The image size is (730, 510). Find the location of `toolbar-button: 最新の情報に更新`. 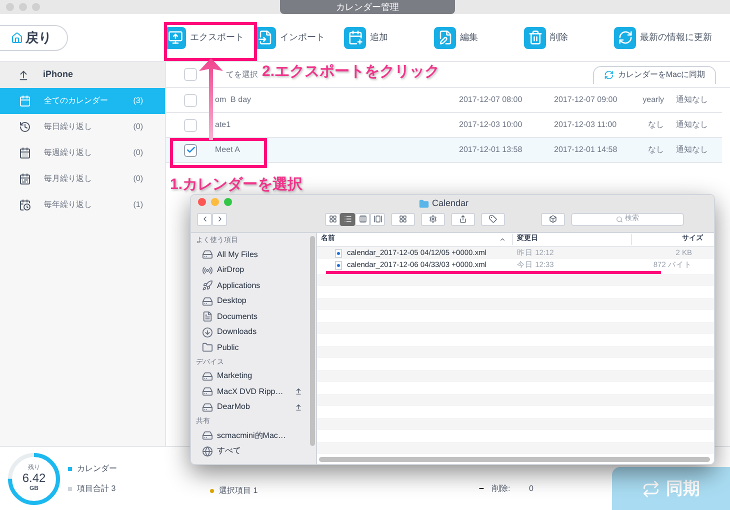

toolbar-button: 最新の情報に更新 is located at coordinates (663, 38).